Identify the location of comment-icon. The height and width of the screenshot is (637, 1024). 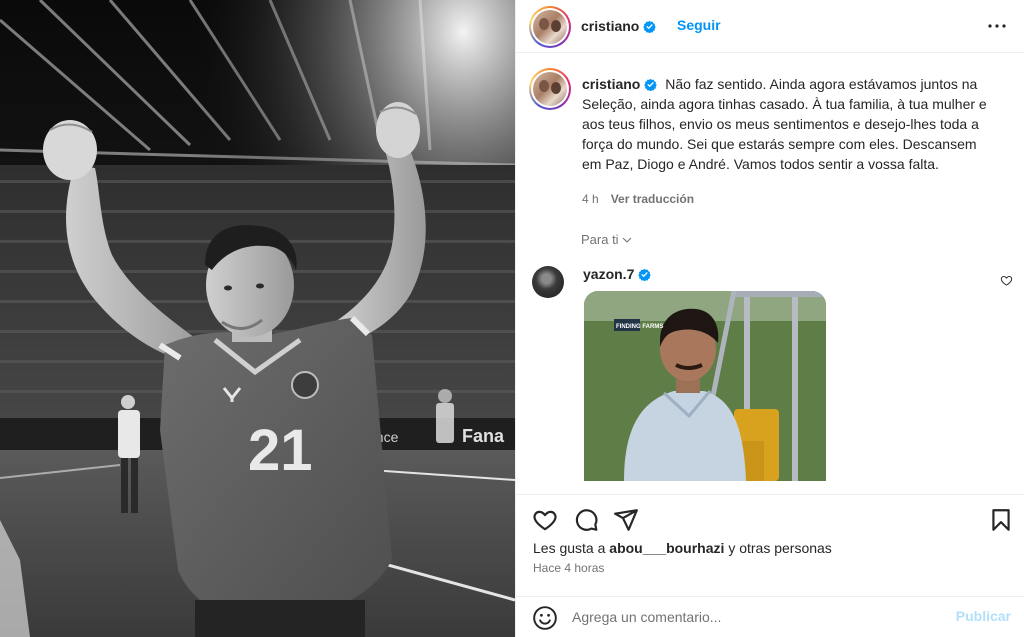
(586, 520).